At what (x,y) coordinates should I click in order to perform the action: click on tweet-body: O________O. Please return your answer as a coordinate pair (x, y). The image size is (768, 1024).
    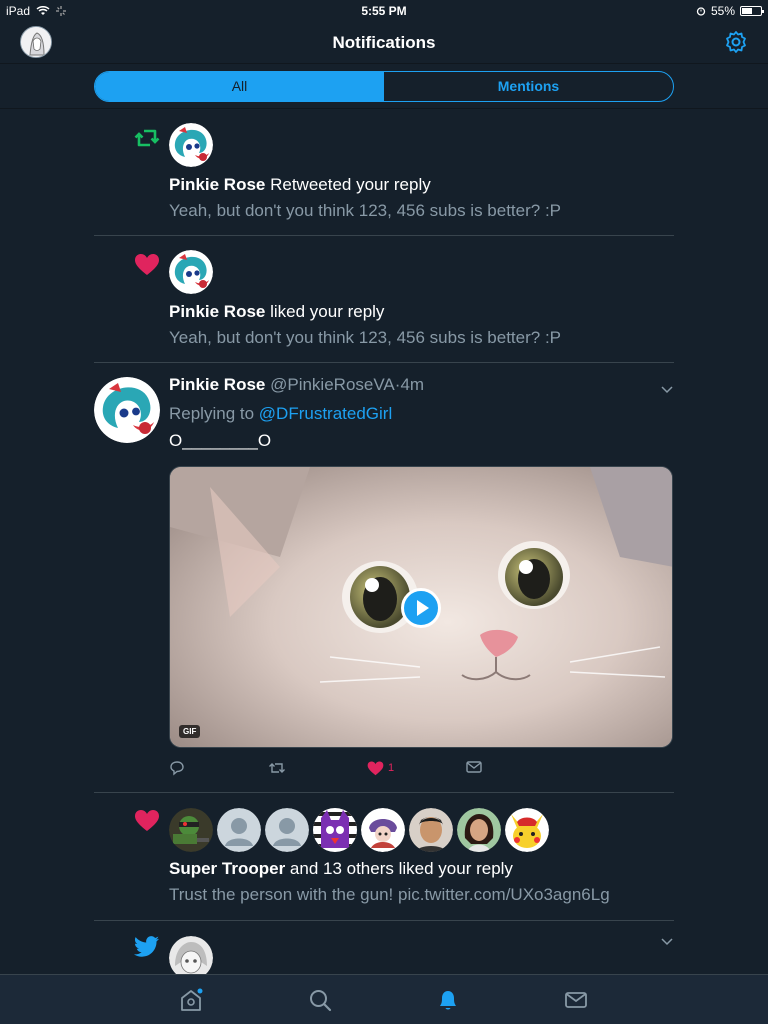
    Looking at the image, I should click on (220, 440).